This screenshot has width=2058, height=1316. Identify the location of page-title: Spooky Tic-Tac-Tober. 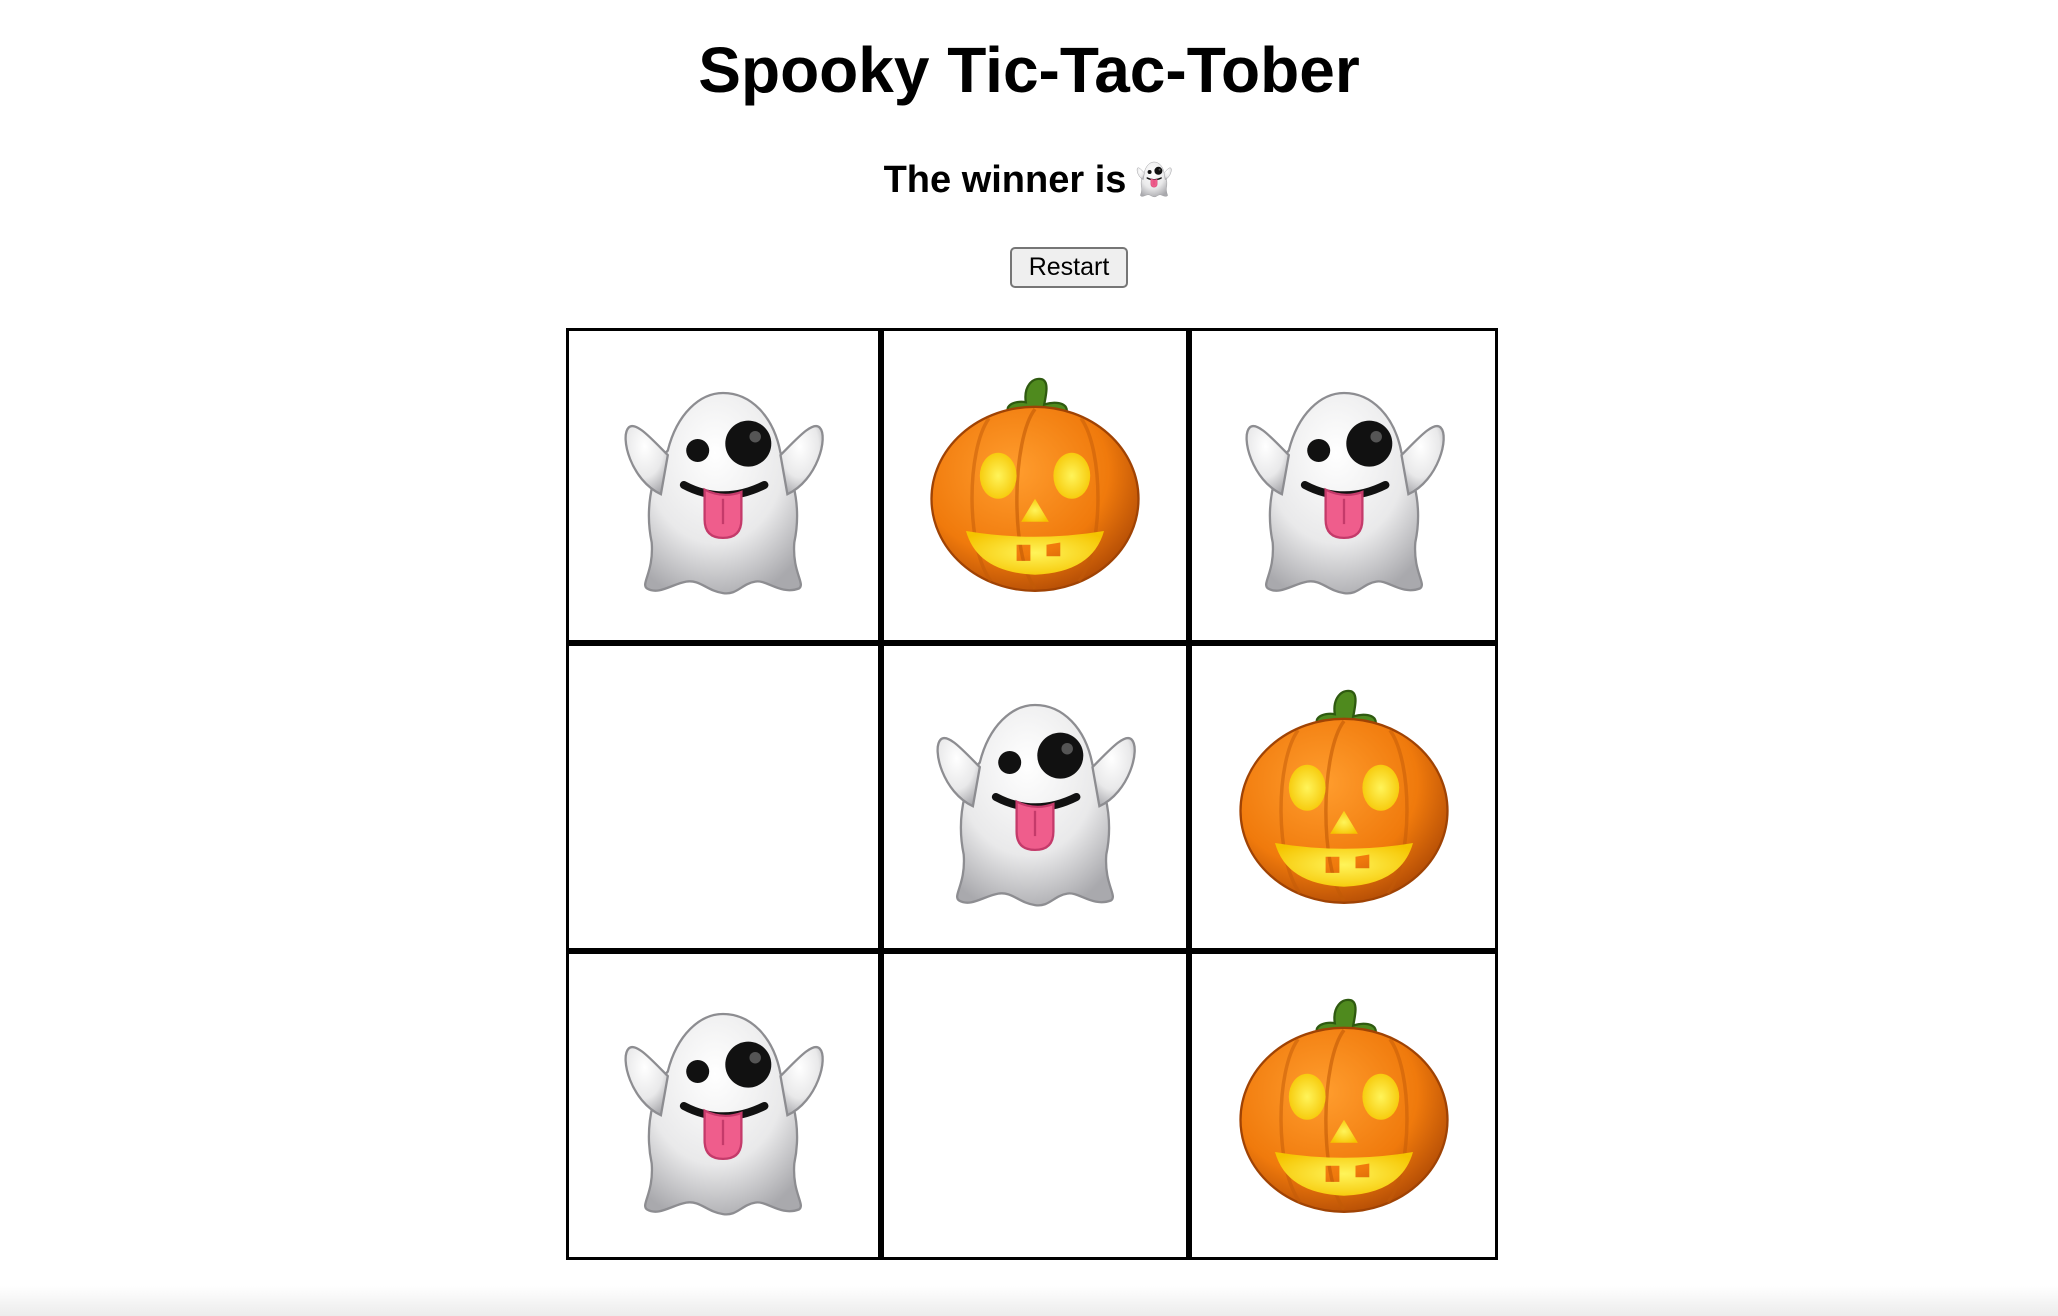
(1029, 70).